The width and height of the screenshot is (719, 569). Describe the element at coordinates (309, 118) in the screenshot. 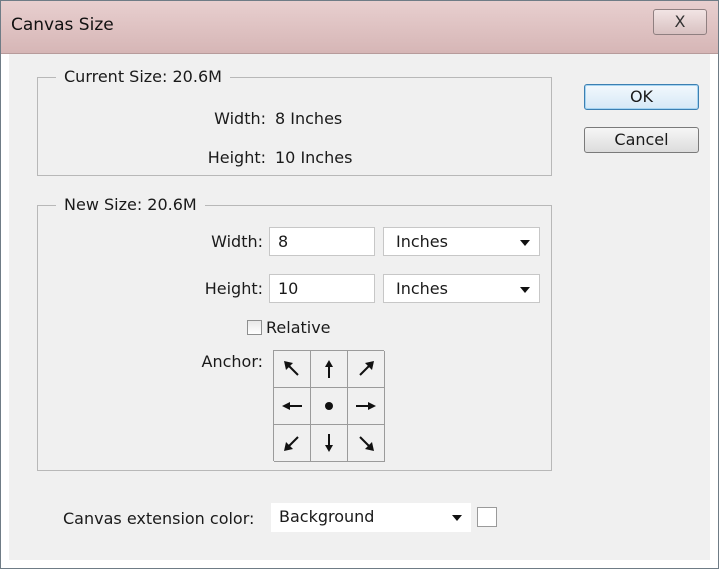

I see `current-width-value: 8 Inches` at that location.